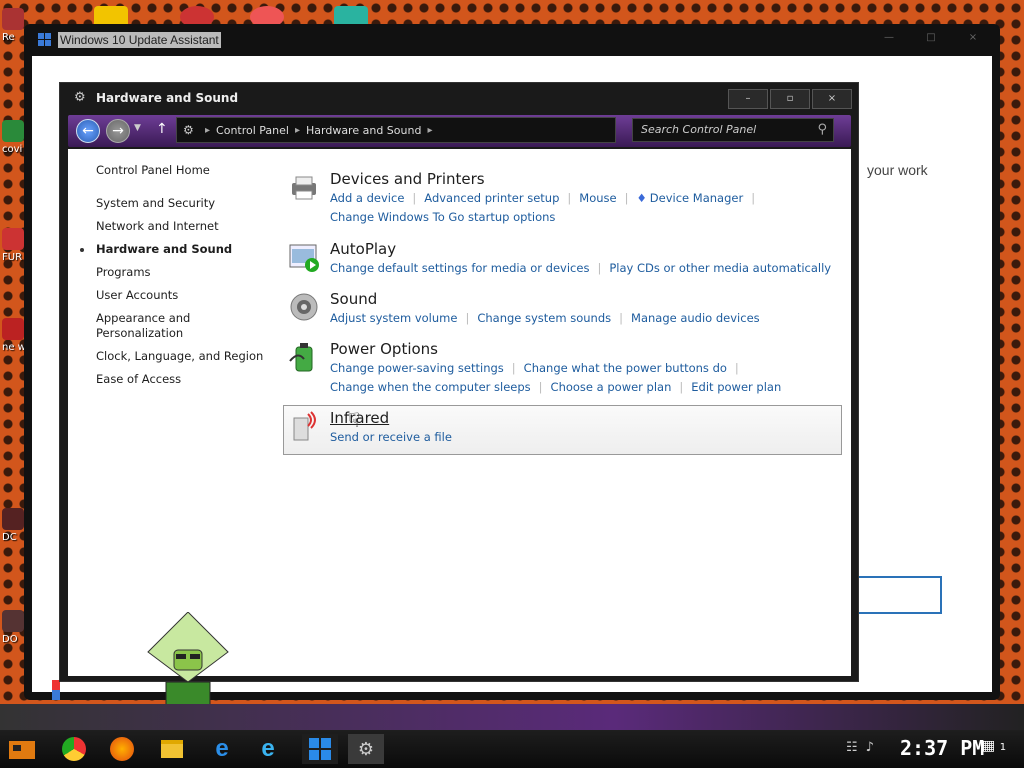 The image size is (1024, 768). Describe the element at coordinates (625, 368) in the screenshot. I see `link-power-buttons: Change what the power buttons do` at that location.